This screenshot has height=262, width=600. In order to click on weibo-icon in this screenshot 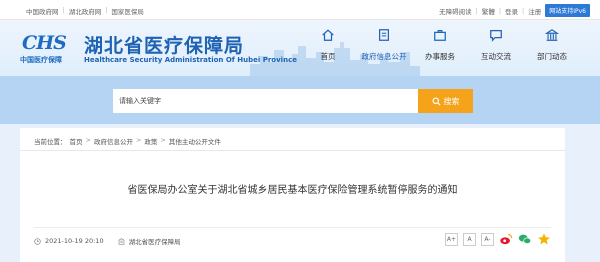, I will do `click(506, 239)`.